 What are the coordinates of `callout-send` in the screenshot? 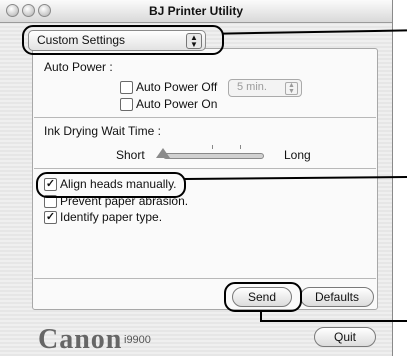 It's located at (263, 297).